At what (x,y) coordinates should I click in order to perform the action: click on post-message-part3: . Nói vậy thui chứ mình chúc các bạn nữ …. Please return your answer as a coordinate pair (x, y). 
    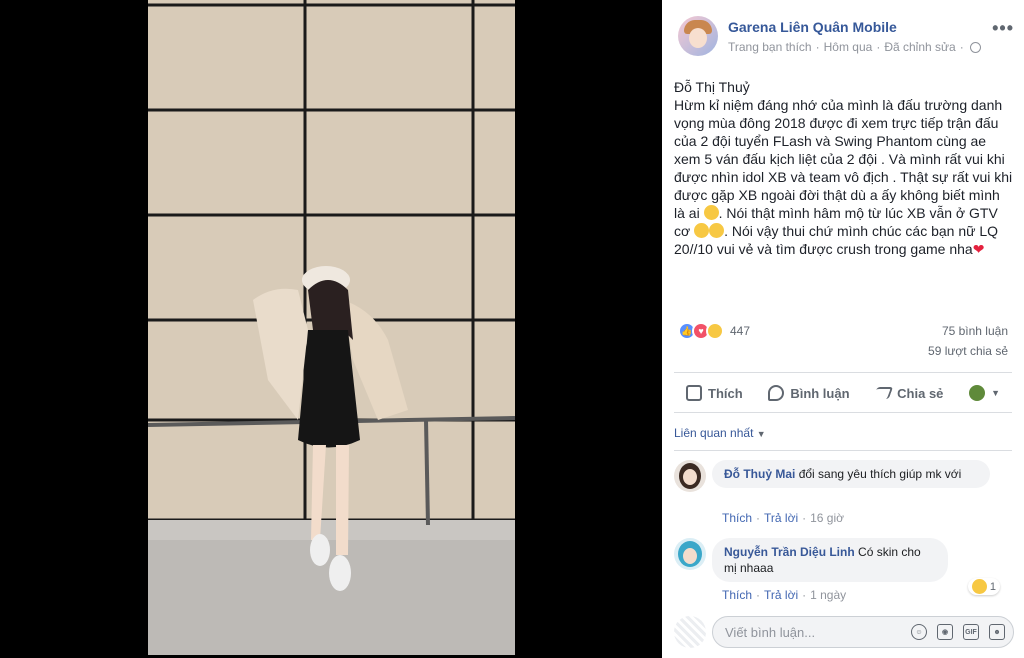
    Looking at the image, I should click on (838, 240).